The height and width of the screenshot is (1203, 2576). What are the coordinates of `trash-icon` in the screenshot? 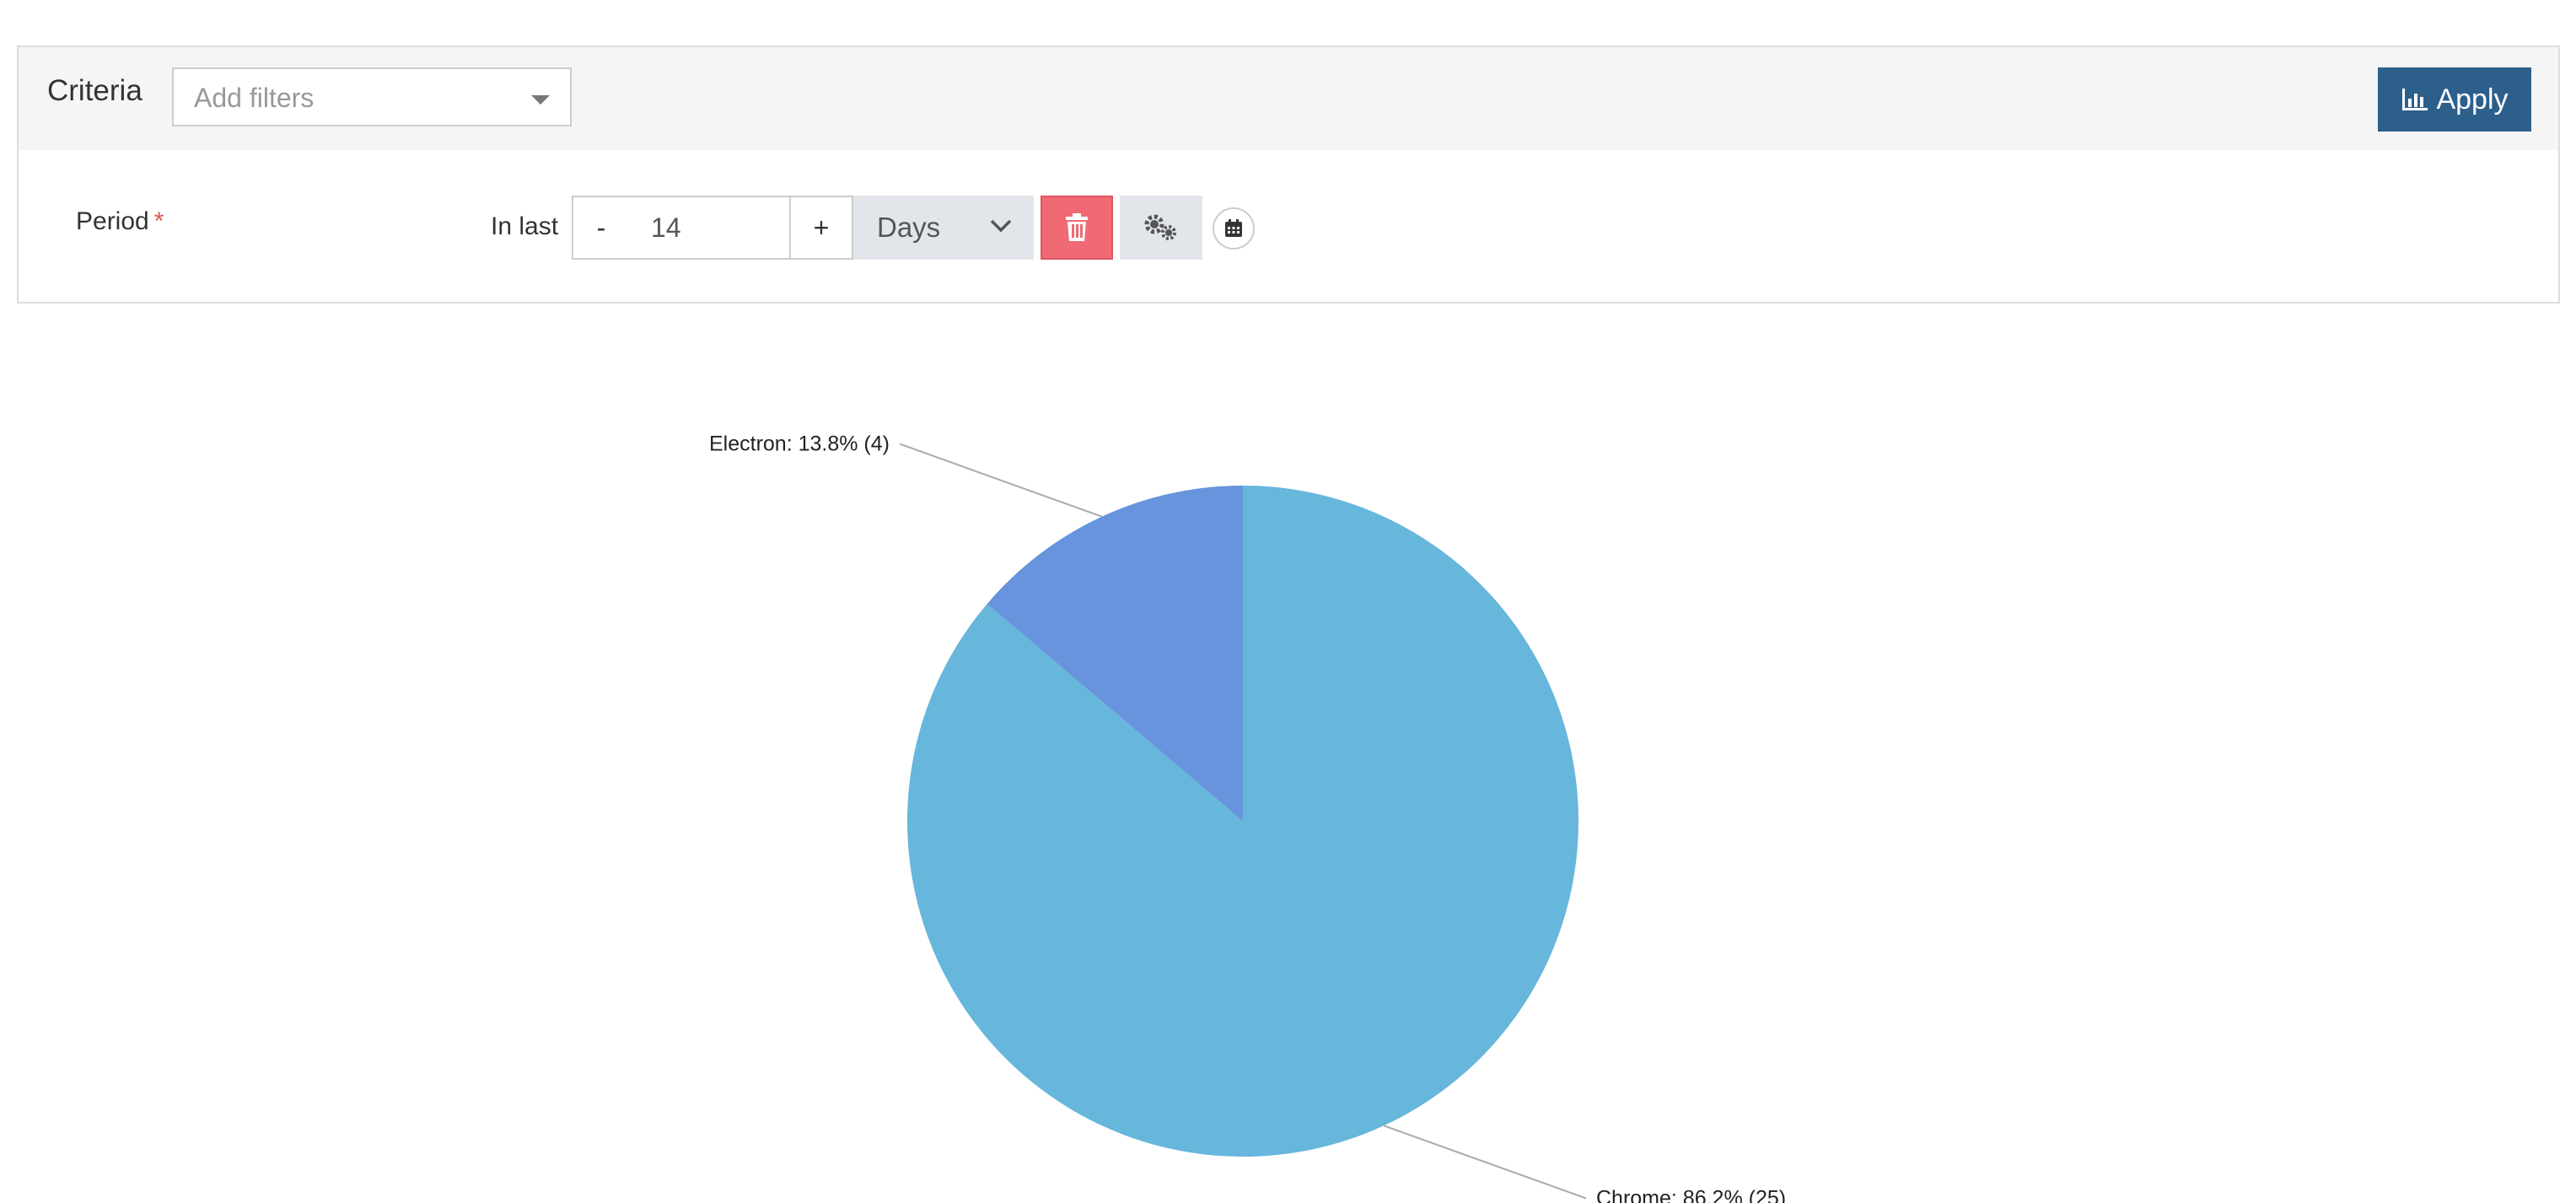 It's located at (1077, 227).